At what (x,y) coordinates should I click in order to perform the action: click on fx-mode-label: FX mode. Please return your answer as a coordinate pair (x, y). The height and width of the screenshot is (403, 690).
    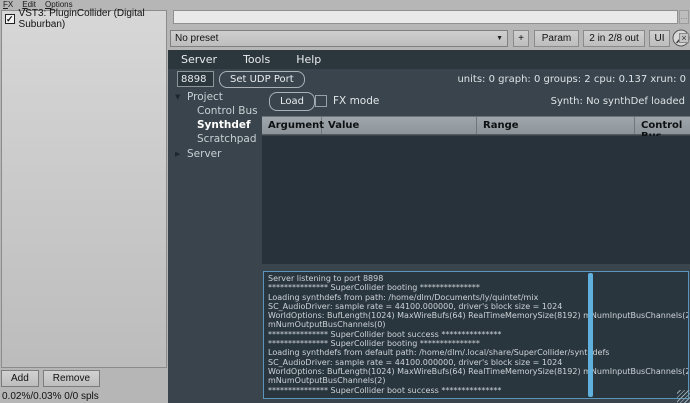
    Looking at the image, I should click on (356, 101).